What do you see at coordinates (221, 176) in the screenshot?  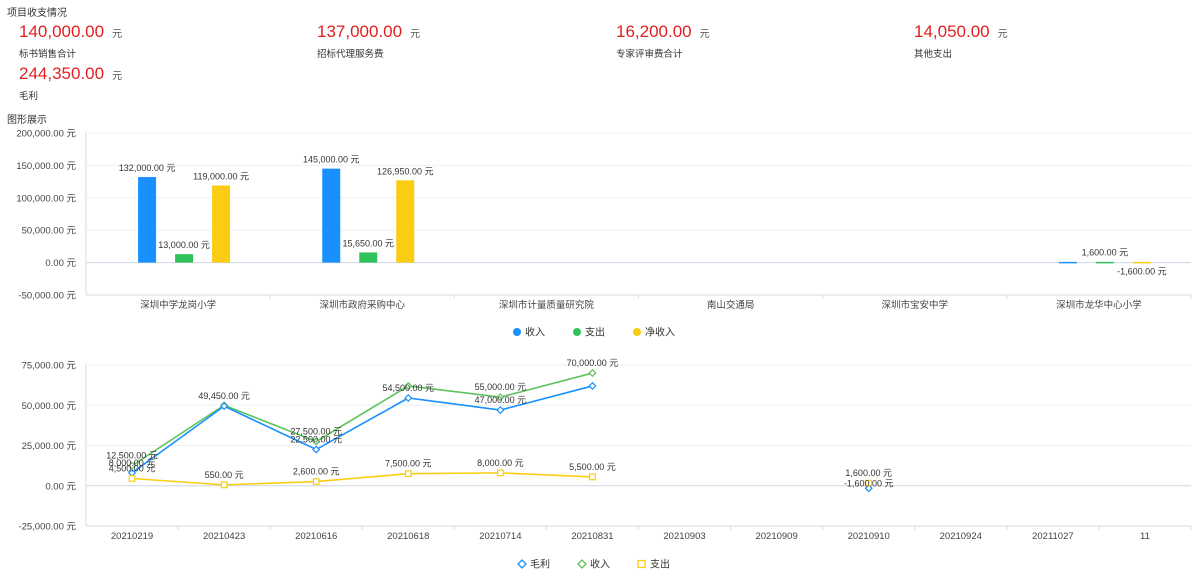 I see `data-label: 119,000.00 元` at bounding box center [221, 176].